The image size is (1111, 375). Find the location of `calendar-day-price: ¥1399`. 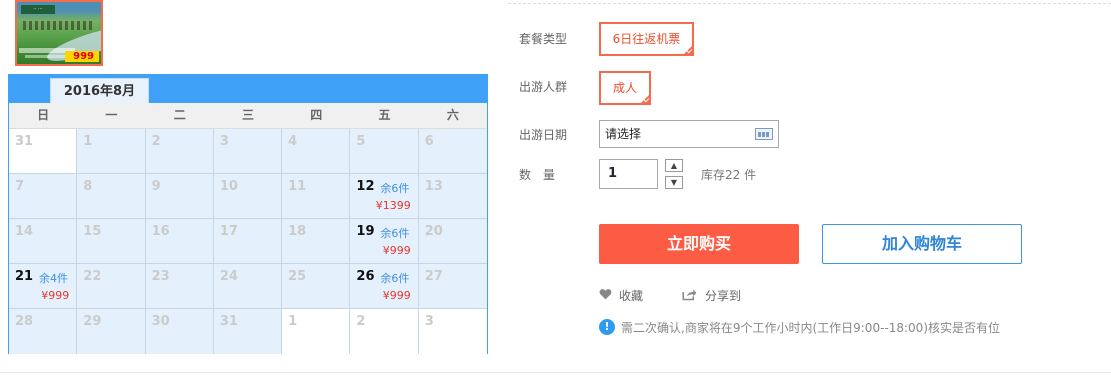

calendar-day-price: ¥1399 is located at coordinates (393, 205).